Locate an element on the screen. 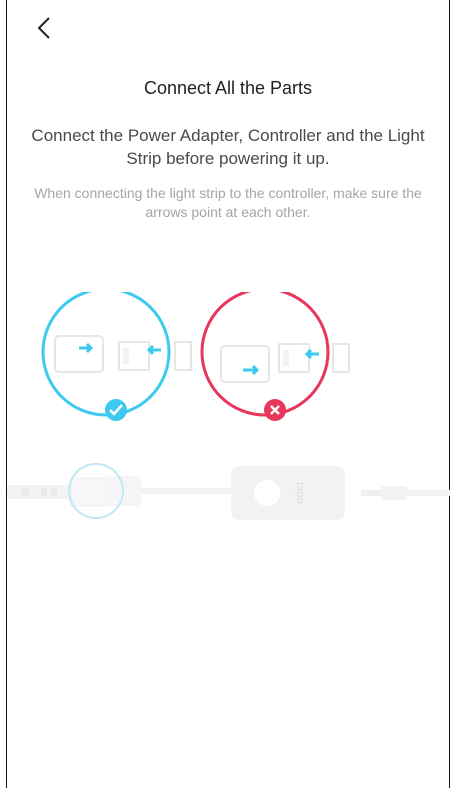  back-button is located at coordinates (44, 28).